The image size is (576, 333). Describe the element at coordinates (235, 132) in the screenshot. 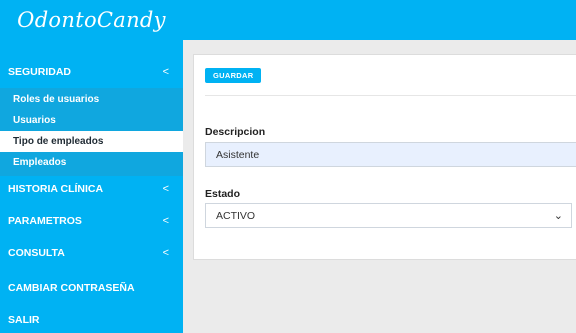

I see `descripcion-label: Descripcion` at that location.